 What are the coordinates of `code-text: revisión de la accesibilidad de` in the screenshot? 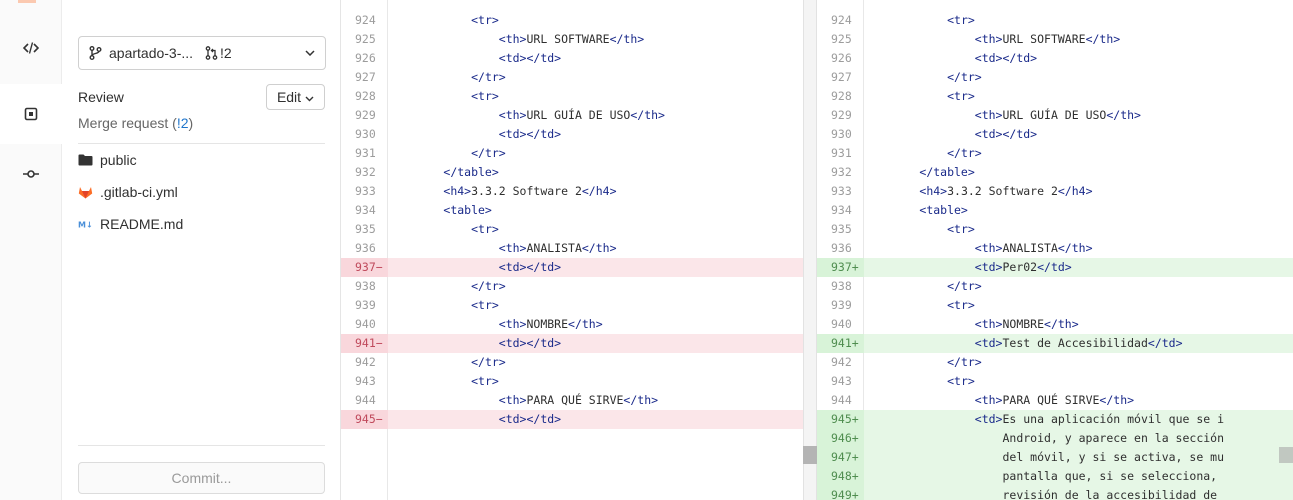 It's located at (1041, 494).